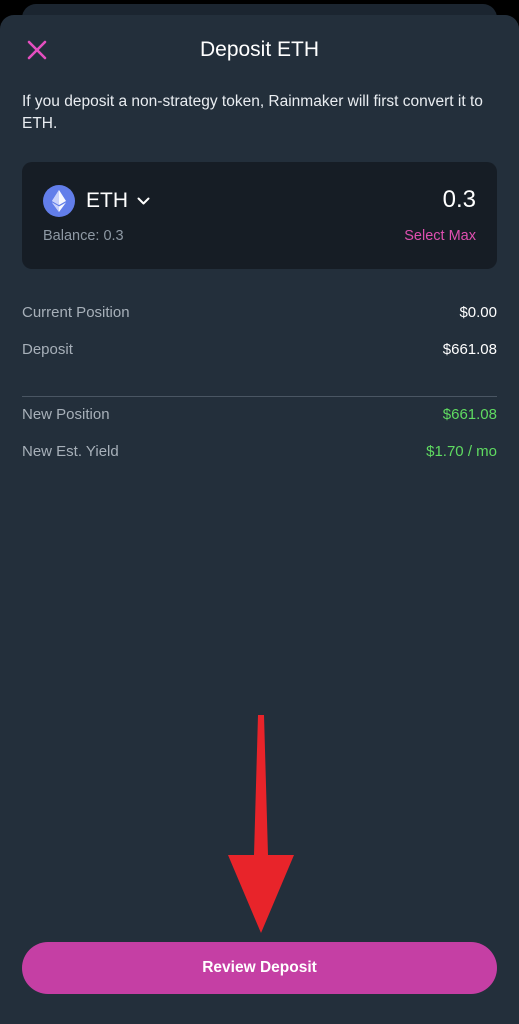 This screenshot has height=1024, width=519. What do you see at coordinates (376, 200) in the screenshot?
I see `amount-input` at bounding box center [376, 200].